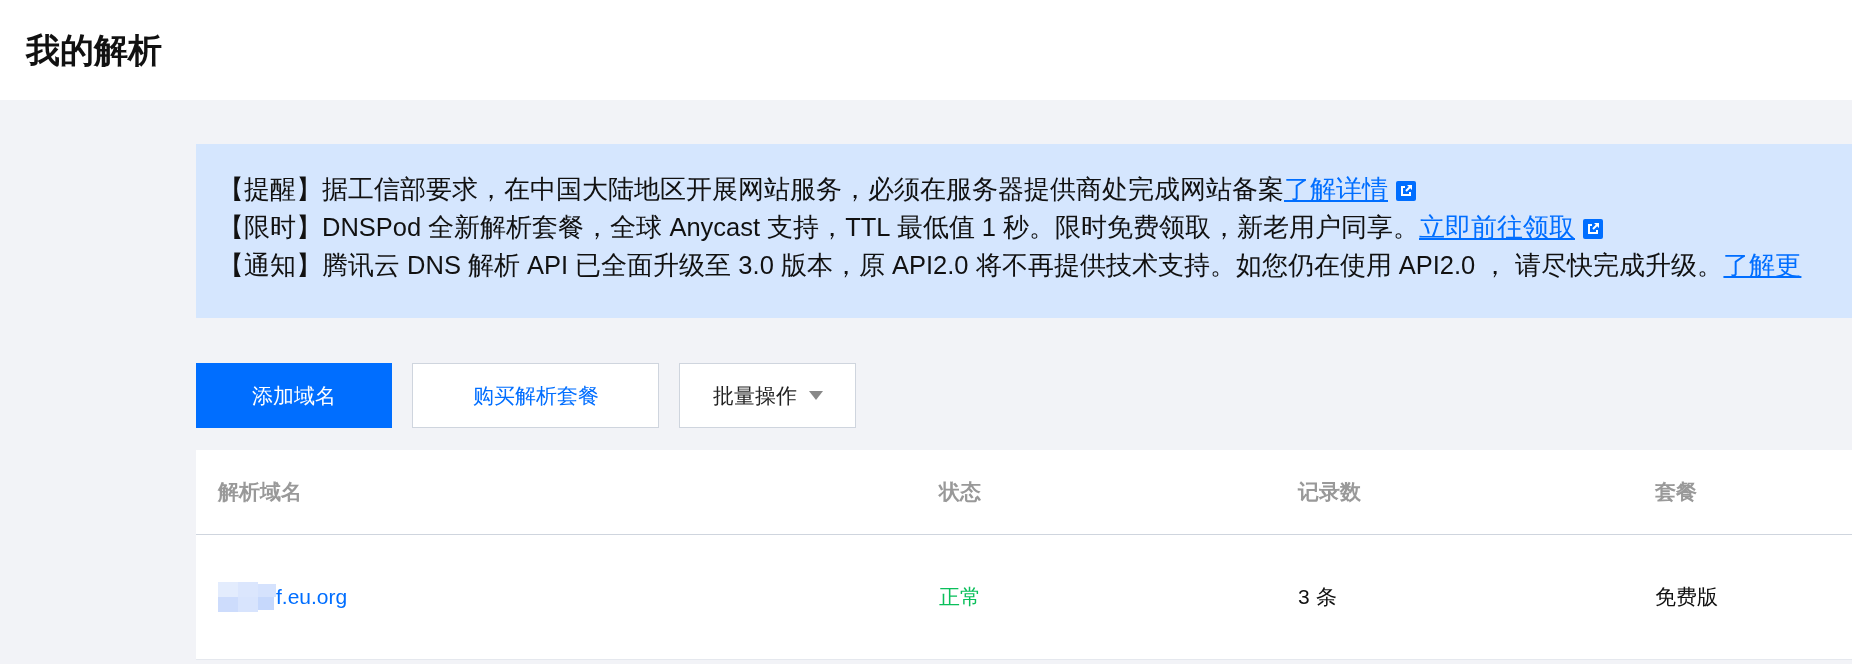  What do you see at coordinates (535, 395) in the screenshot?
I see `buy-plan-button: 购买解析套餐` at bounding box center [535, 395].